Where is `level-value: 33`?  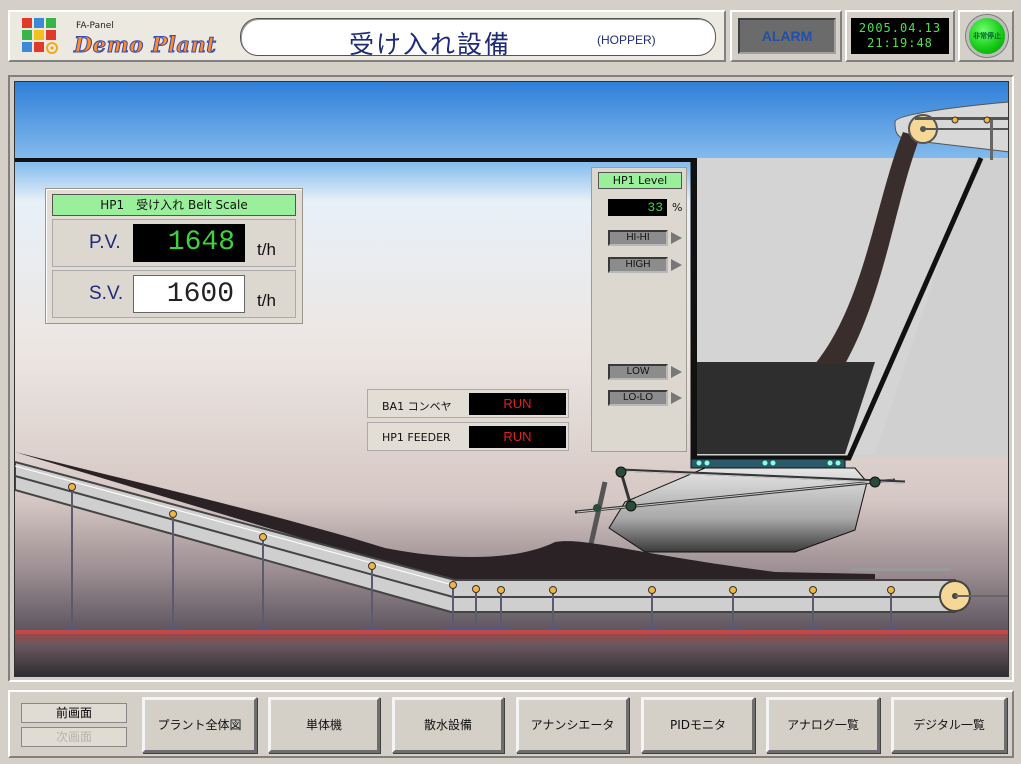
level-value: 33 is located at coordinates (637, 207).